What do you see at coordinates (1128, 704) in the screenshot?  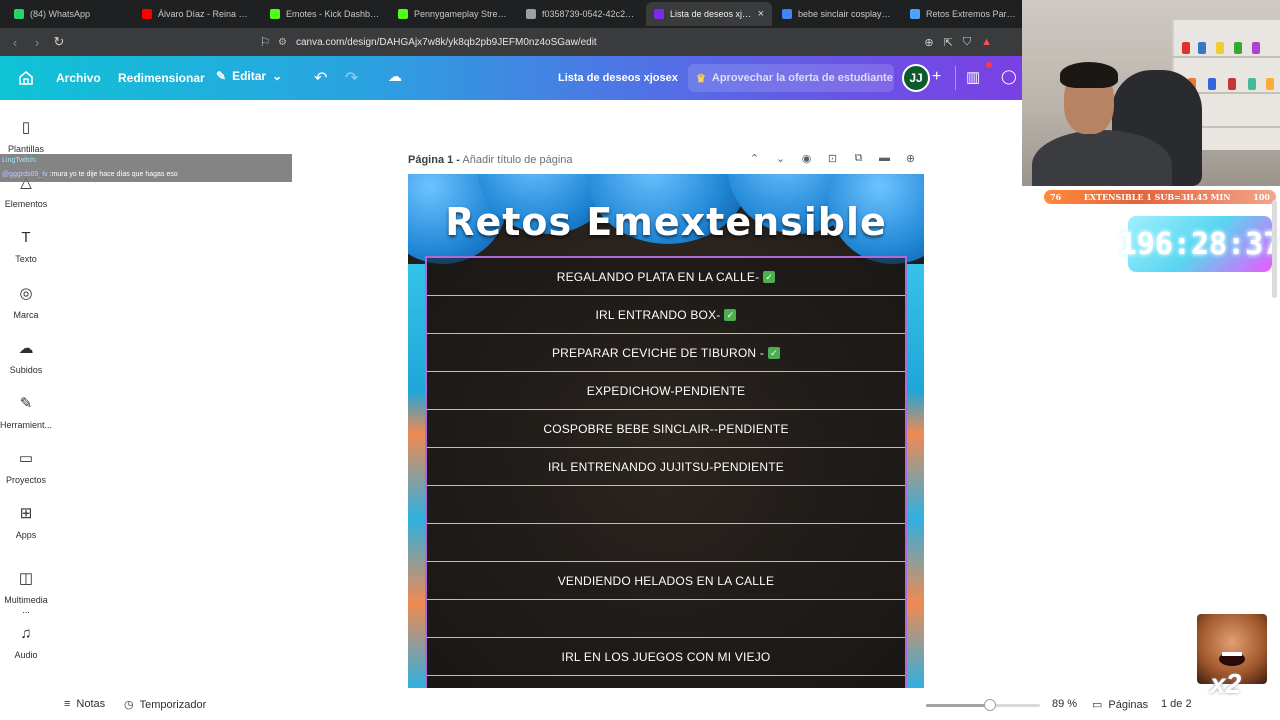 I see `pages-label: Páginas` at bounding box center [1128, 704].